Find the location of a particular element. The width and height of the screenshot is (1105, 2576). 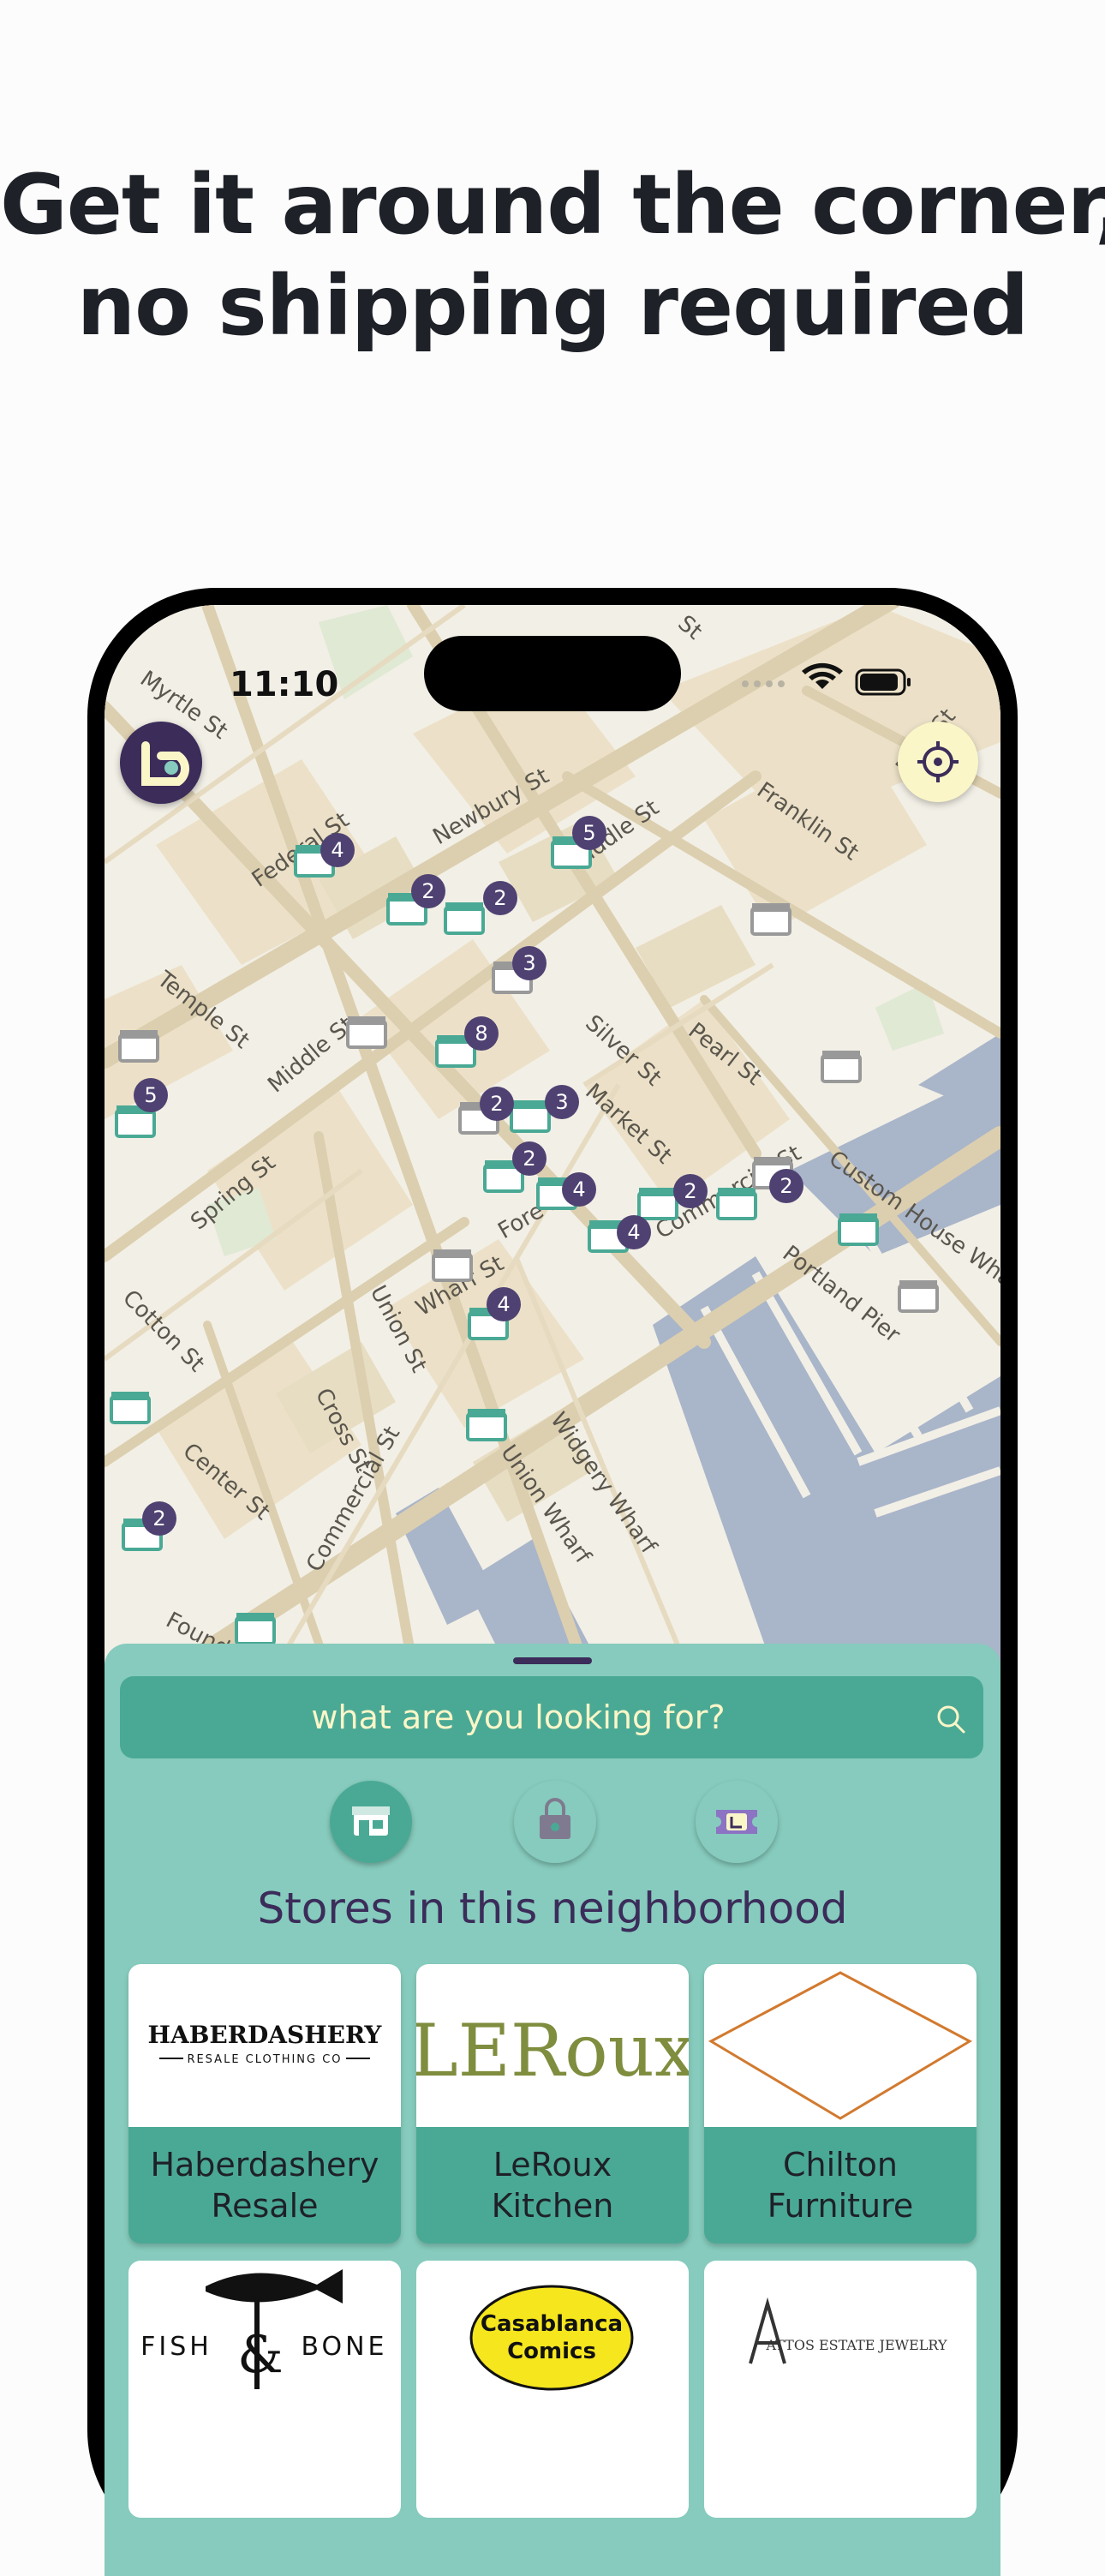

store-name: LeRoux Kitchen is located at coordinates (552, 2185).